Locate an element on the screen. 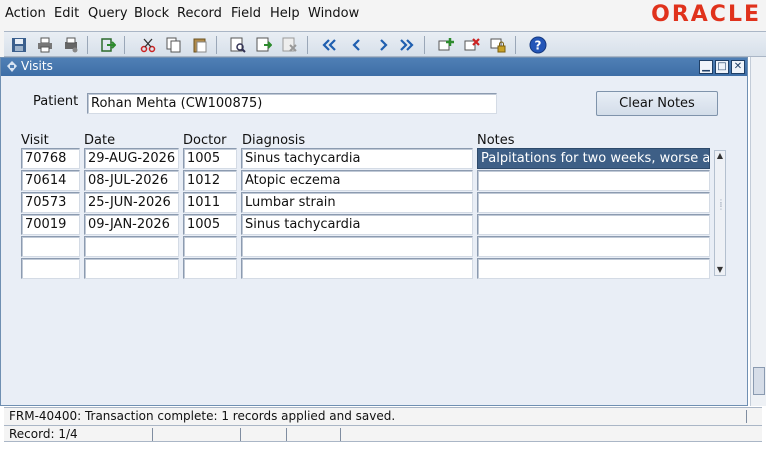 The width and height of the screenshot is (766, 449). column-header-diagnosis: Diagnosis is located at coordinates (274, 140).